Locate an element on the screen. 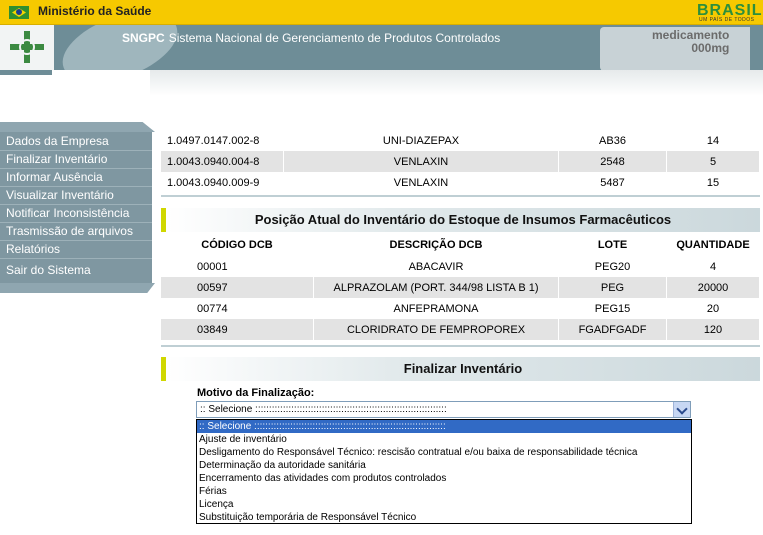 The width and height of the screenshot is (763, 535). finalizar-section-header: Finalizar Inventário is located at coordinates (460, 369).